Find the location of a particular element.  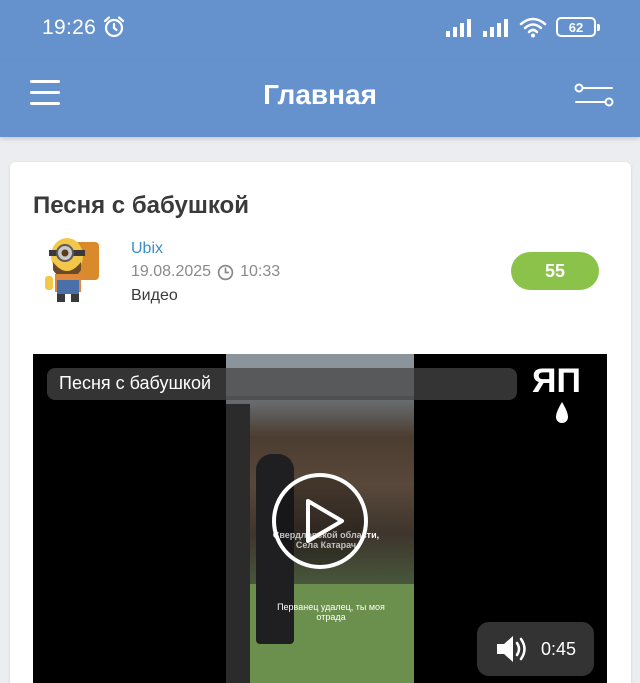

status-time: 19:26 is located at coordinates (69, 27).